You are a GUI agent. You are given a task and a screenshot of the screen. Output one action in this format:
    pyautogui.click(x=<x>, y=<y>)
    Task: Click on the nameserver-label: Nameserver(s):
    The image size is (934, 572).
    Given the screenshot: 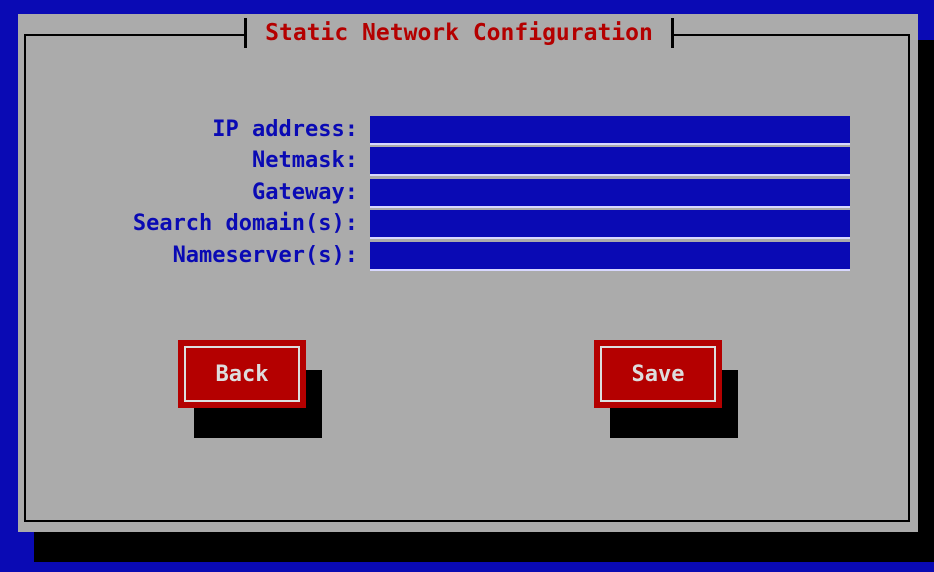 What is the action you would take?
    pyautogui.click(x=265, y=255)
    